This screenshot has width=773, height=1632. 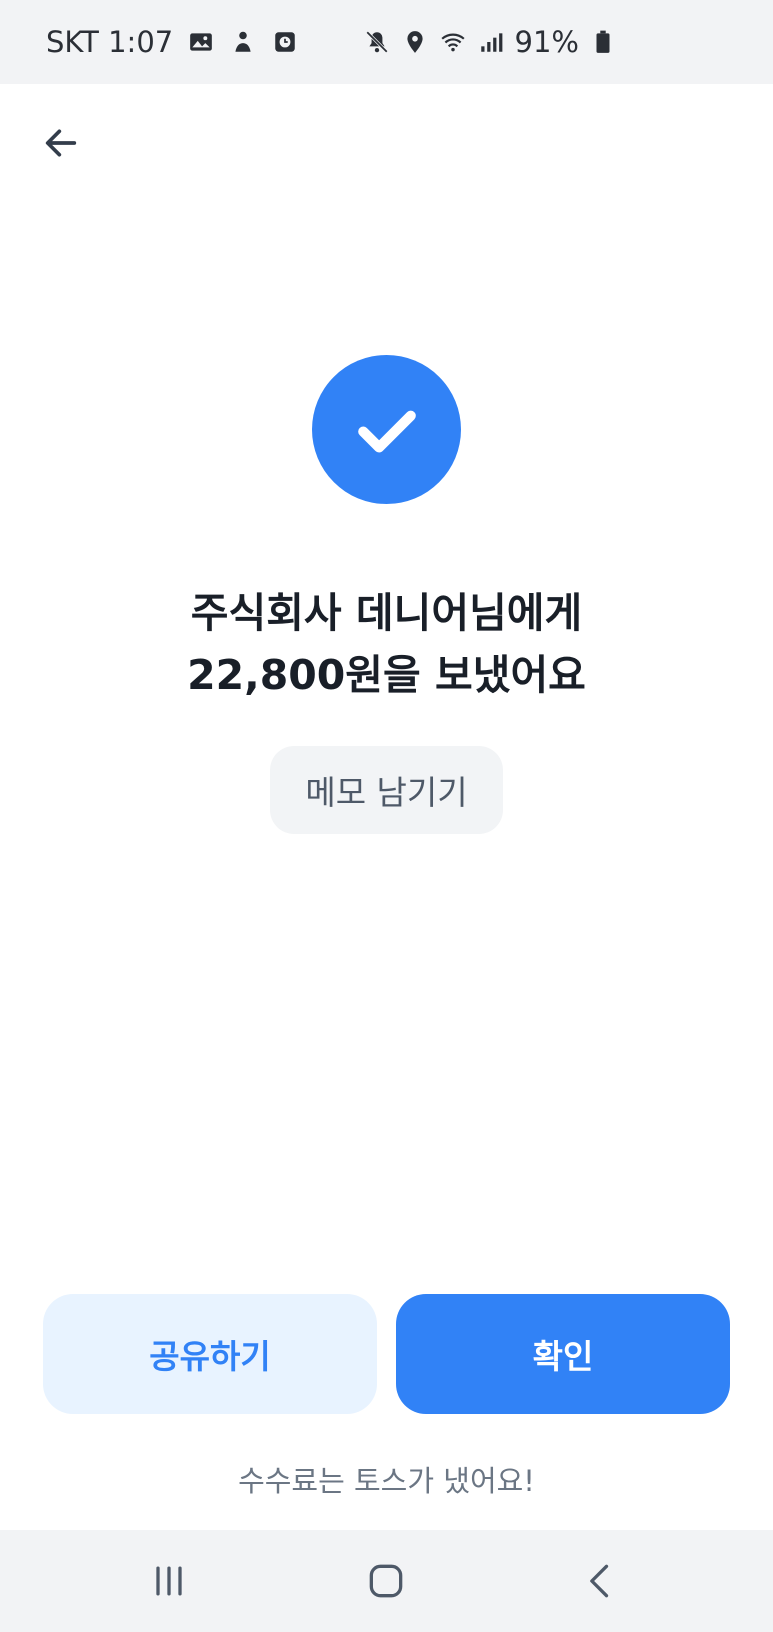 I want to click on carrier-time: SKT 1:07, so click(x=110, y=42).